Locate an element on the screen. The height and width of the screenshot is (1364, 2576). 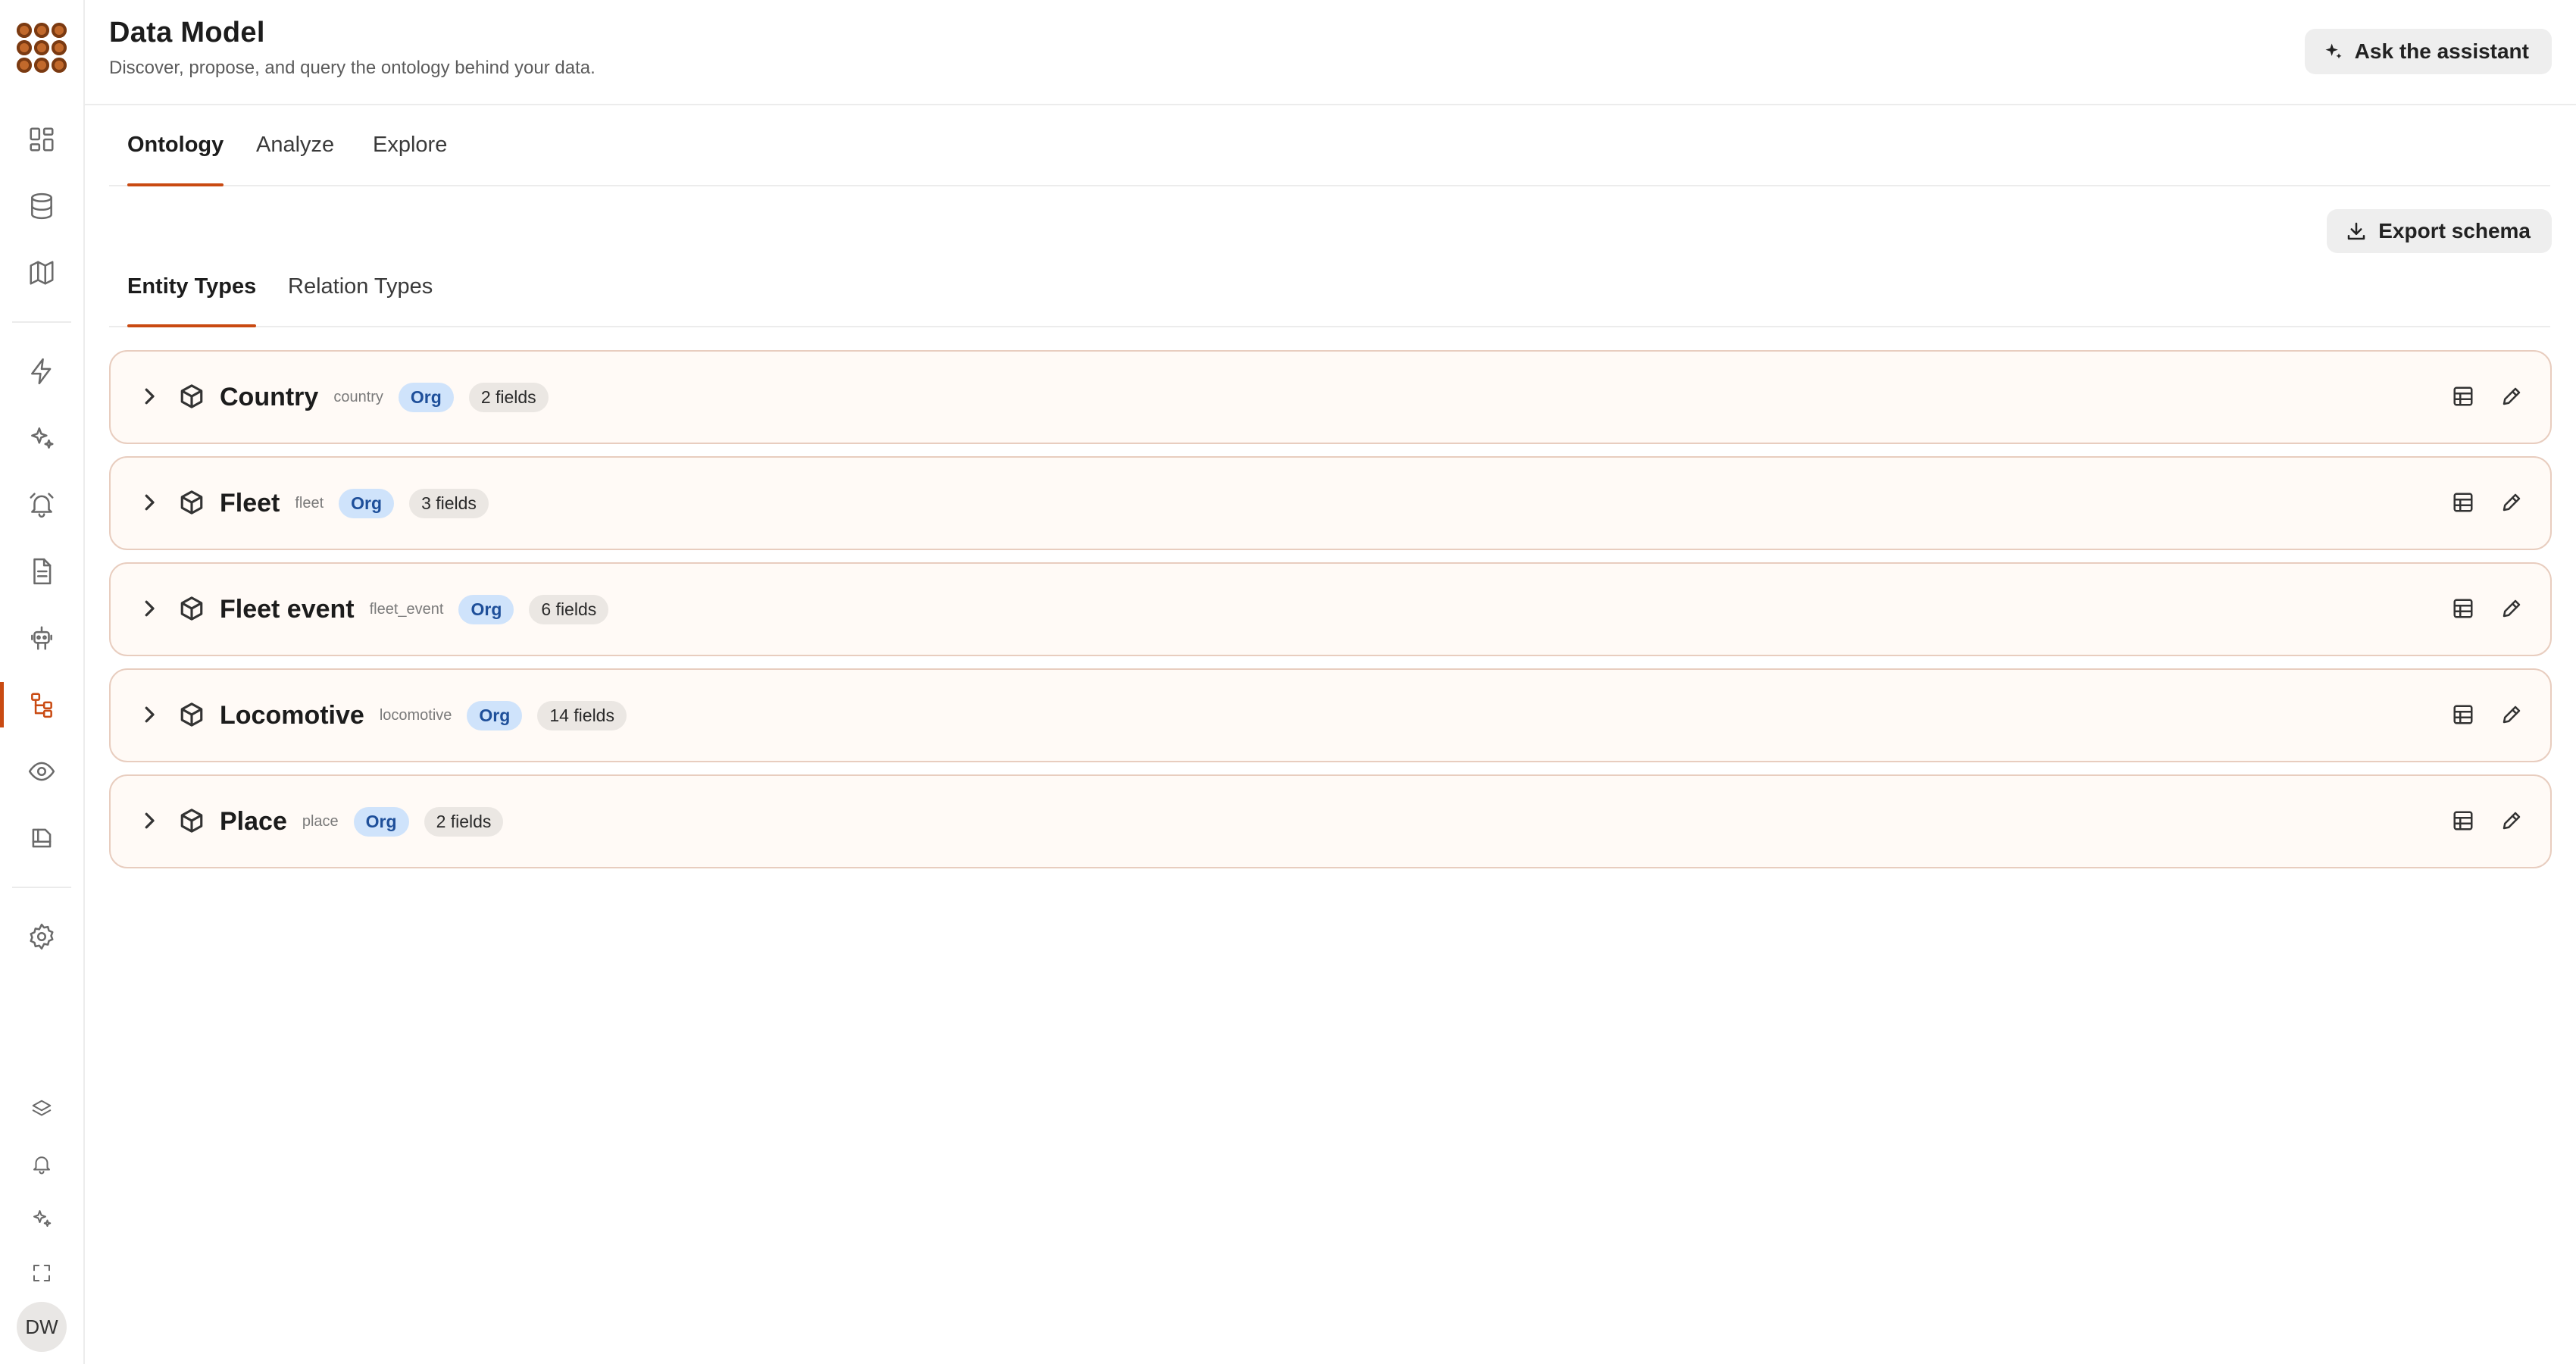
tab-relation-types: Relation Types is located at coordinates (361, 286).